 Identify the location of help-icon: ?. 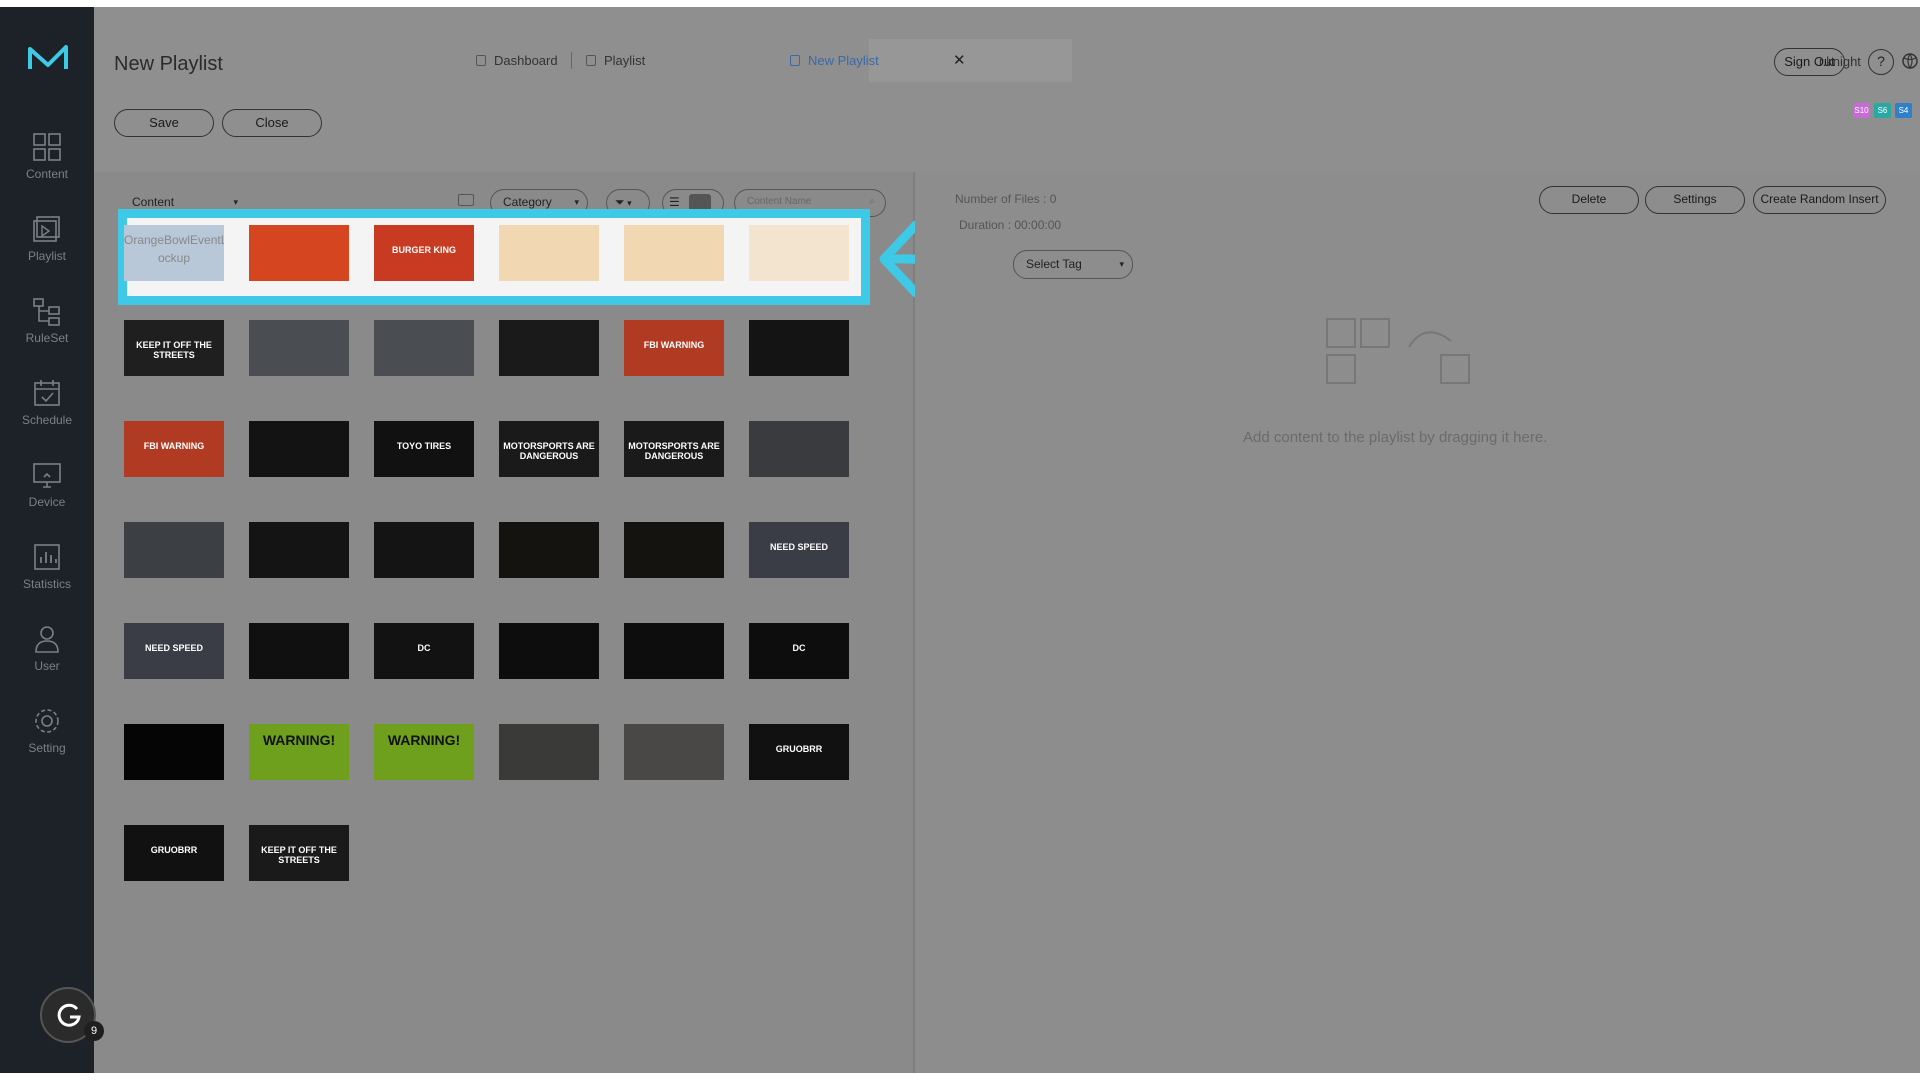
(1881, 62).